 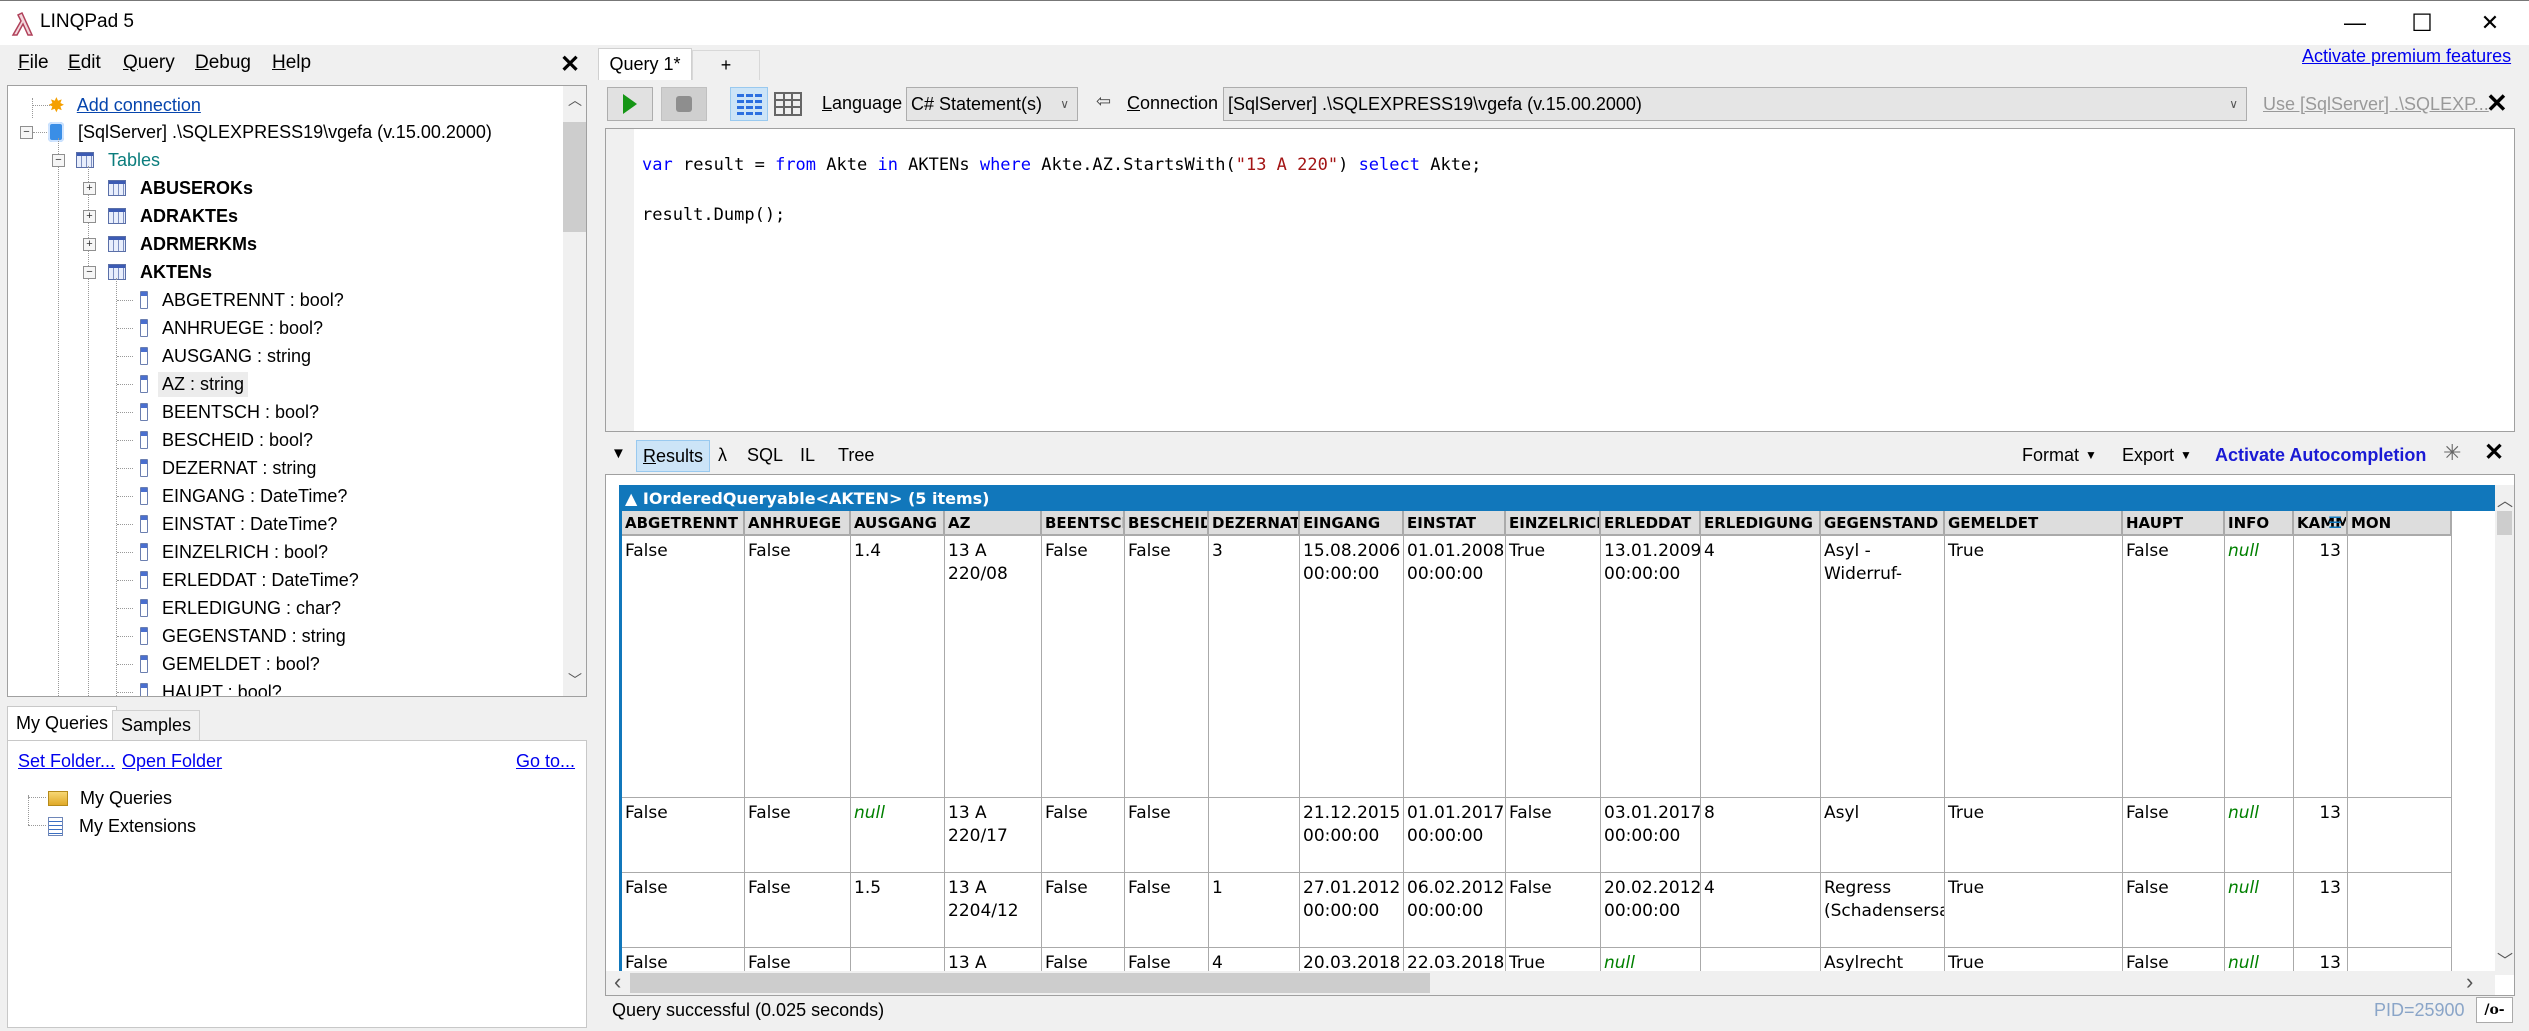 I want to click on column-header: DEZERNAT, so click(x=1254, y=523).